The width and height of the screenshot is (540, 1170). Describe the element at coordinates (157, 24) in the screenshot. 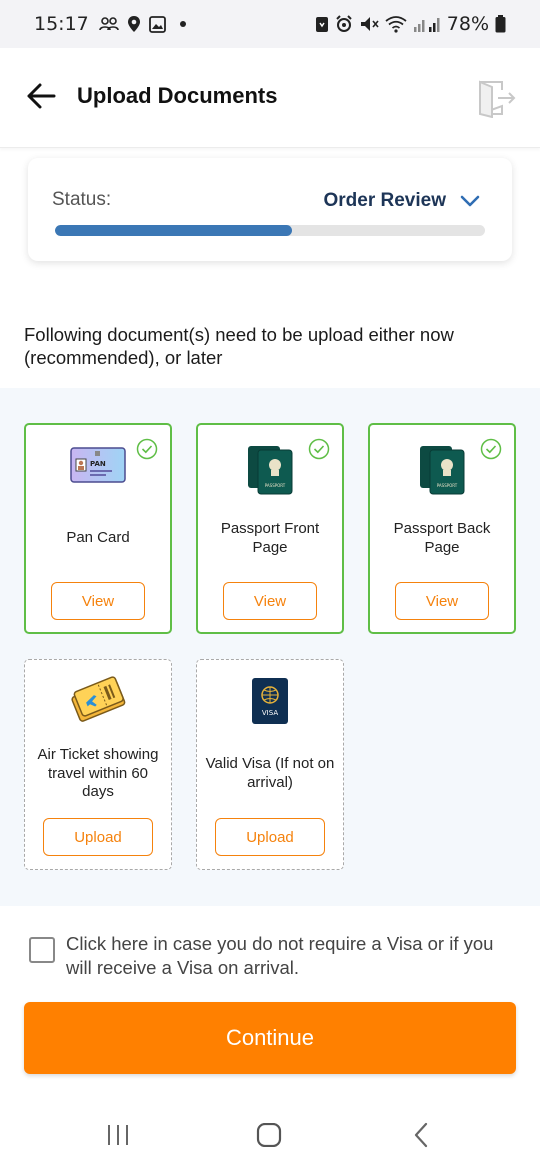

I see `gallery-icon` at that location.